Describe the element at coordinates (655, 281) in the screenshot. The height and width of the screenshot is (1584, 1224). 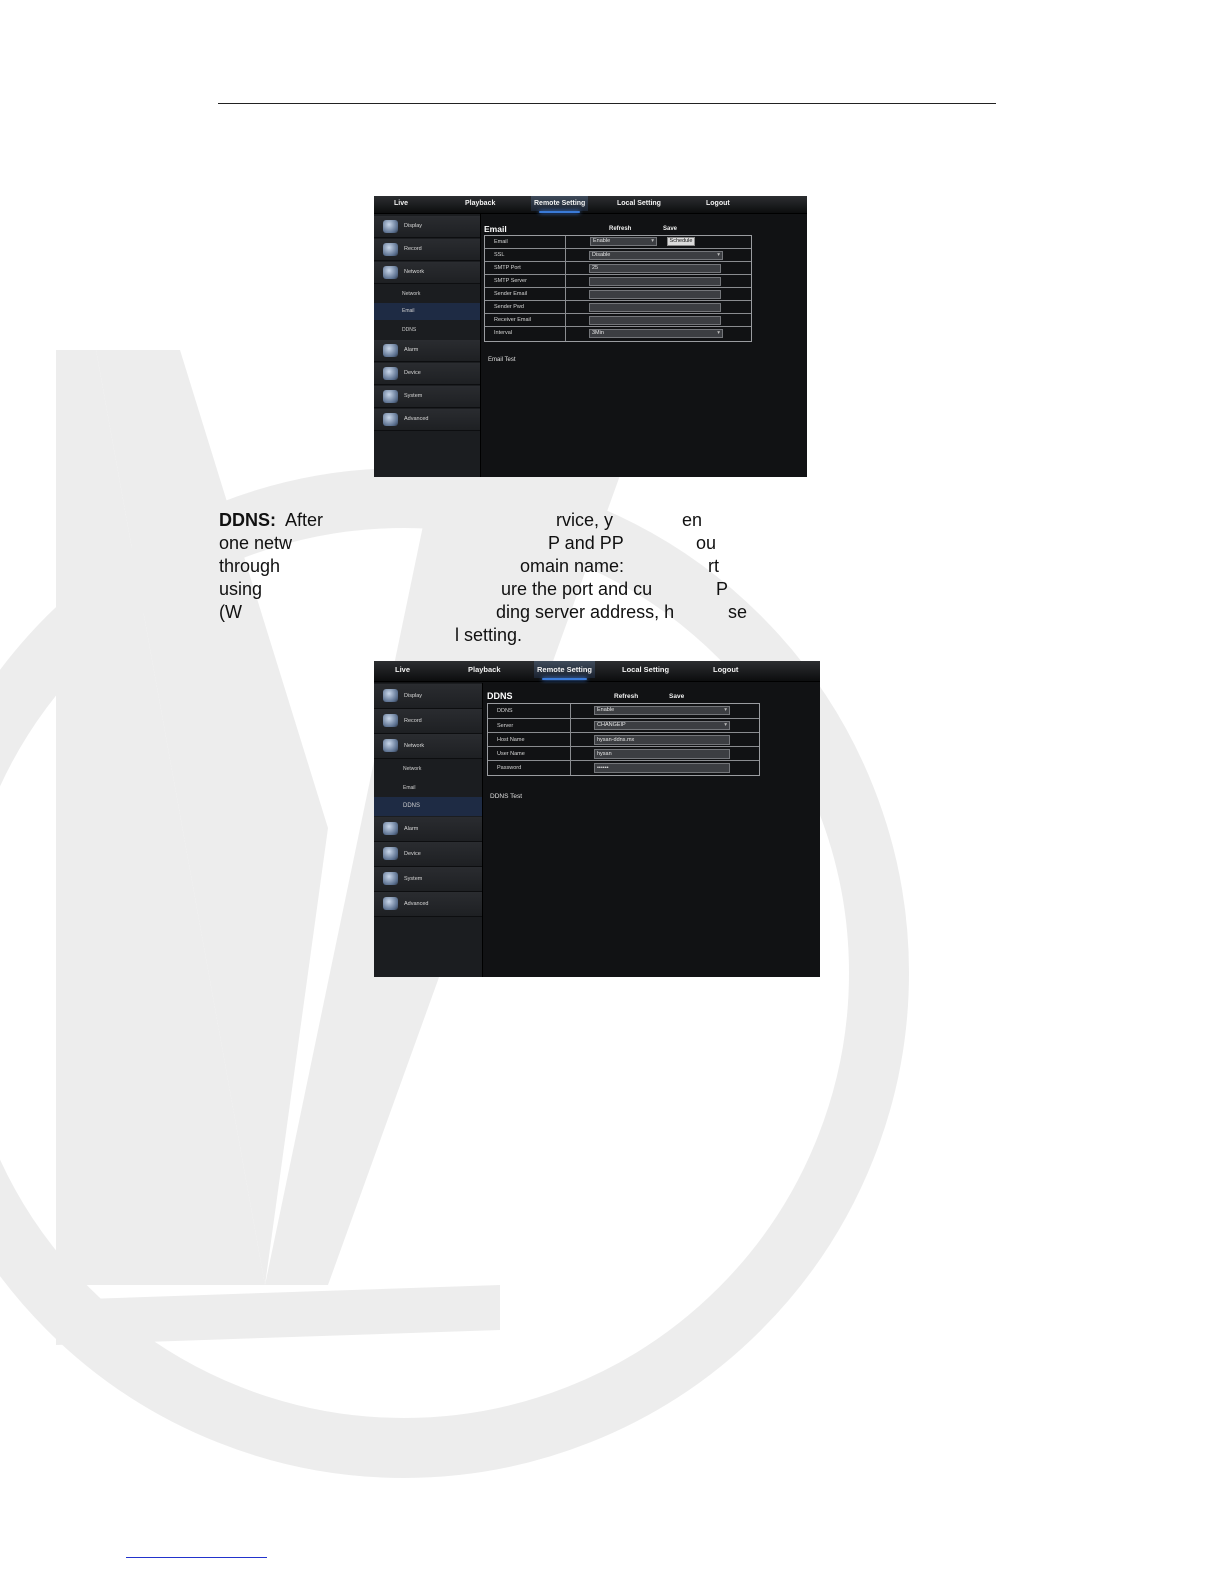
I see `smtp-server-input` at that location.